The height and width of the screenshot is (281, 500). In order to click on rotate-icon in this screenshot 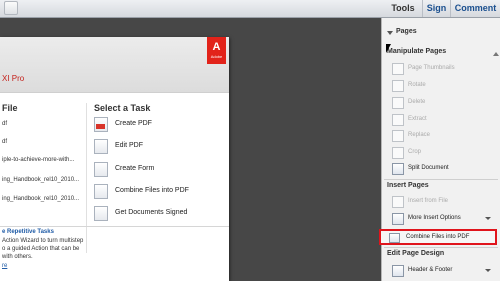, I will do `click(398, 86)`.